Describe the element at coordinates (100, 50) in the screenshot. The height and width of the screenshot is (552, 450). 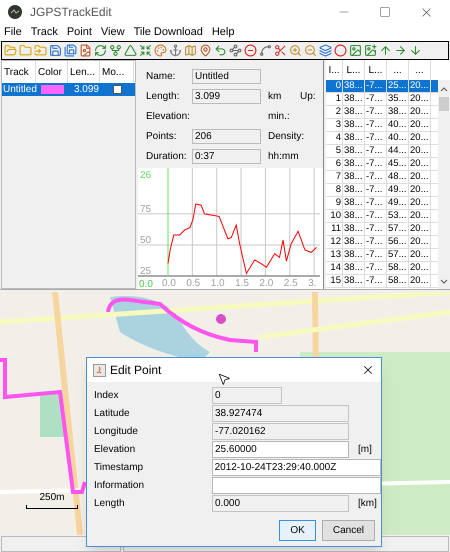
I see `refresh-icon` at that location.